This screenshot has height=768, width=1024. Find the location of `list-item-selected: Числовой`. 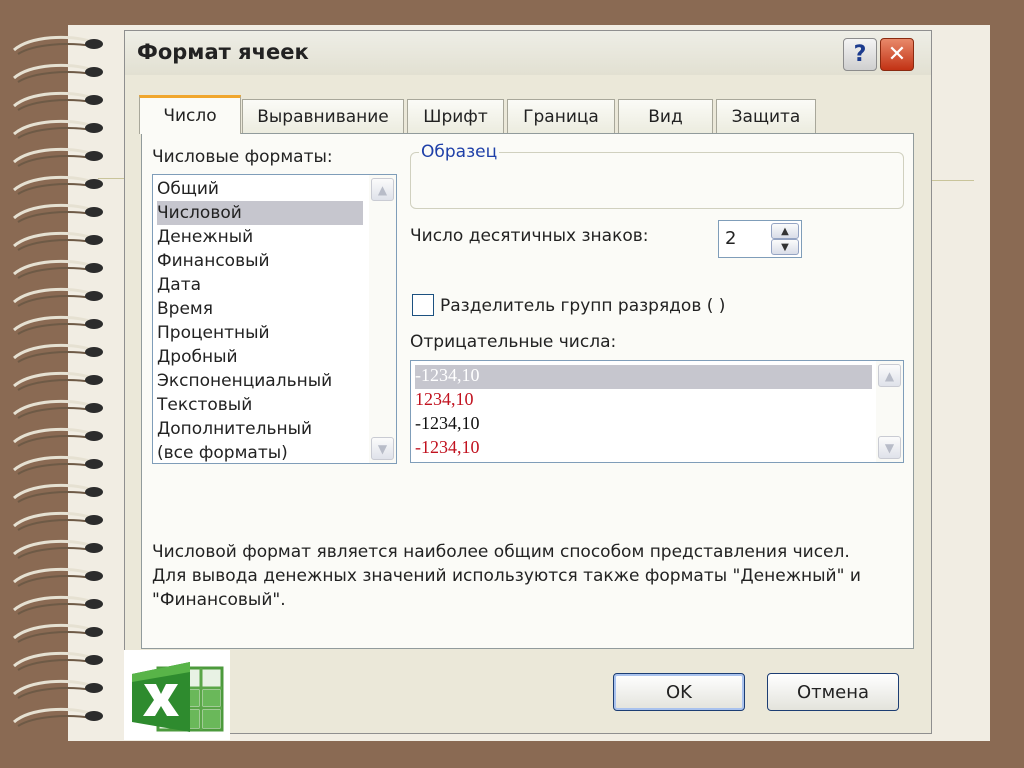

list-item-selected: Числовой is located at coordinates (260, 213).